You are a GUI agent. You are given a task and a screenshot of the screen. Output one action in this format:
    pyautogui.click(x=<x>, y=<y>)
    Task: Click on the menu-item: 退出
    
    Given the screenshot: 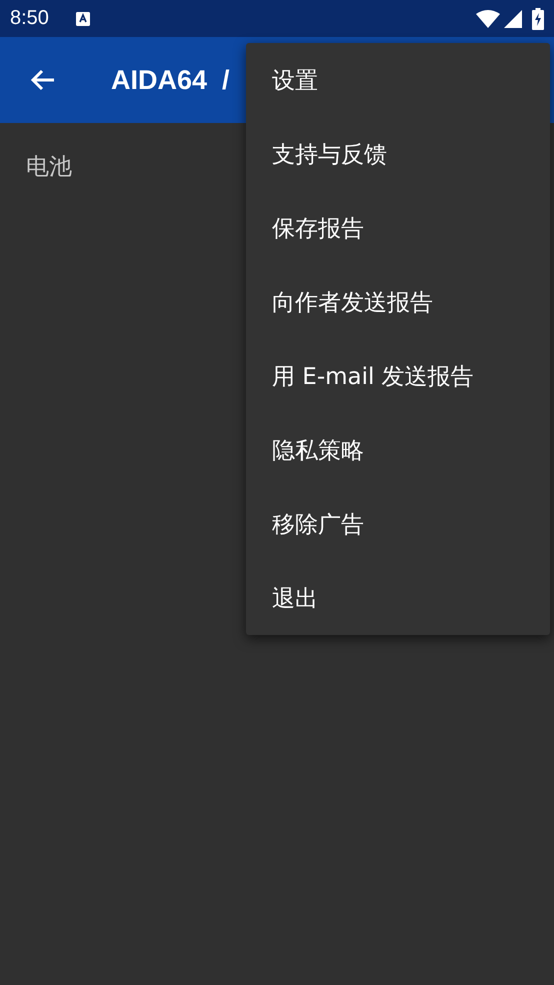 What is the action you would take?
    pyautogui.click(x=398, y=598)
    